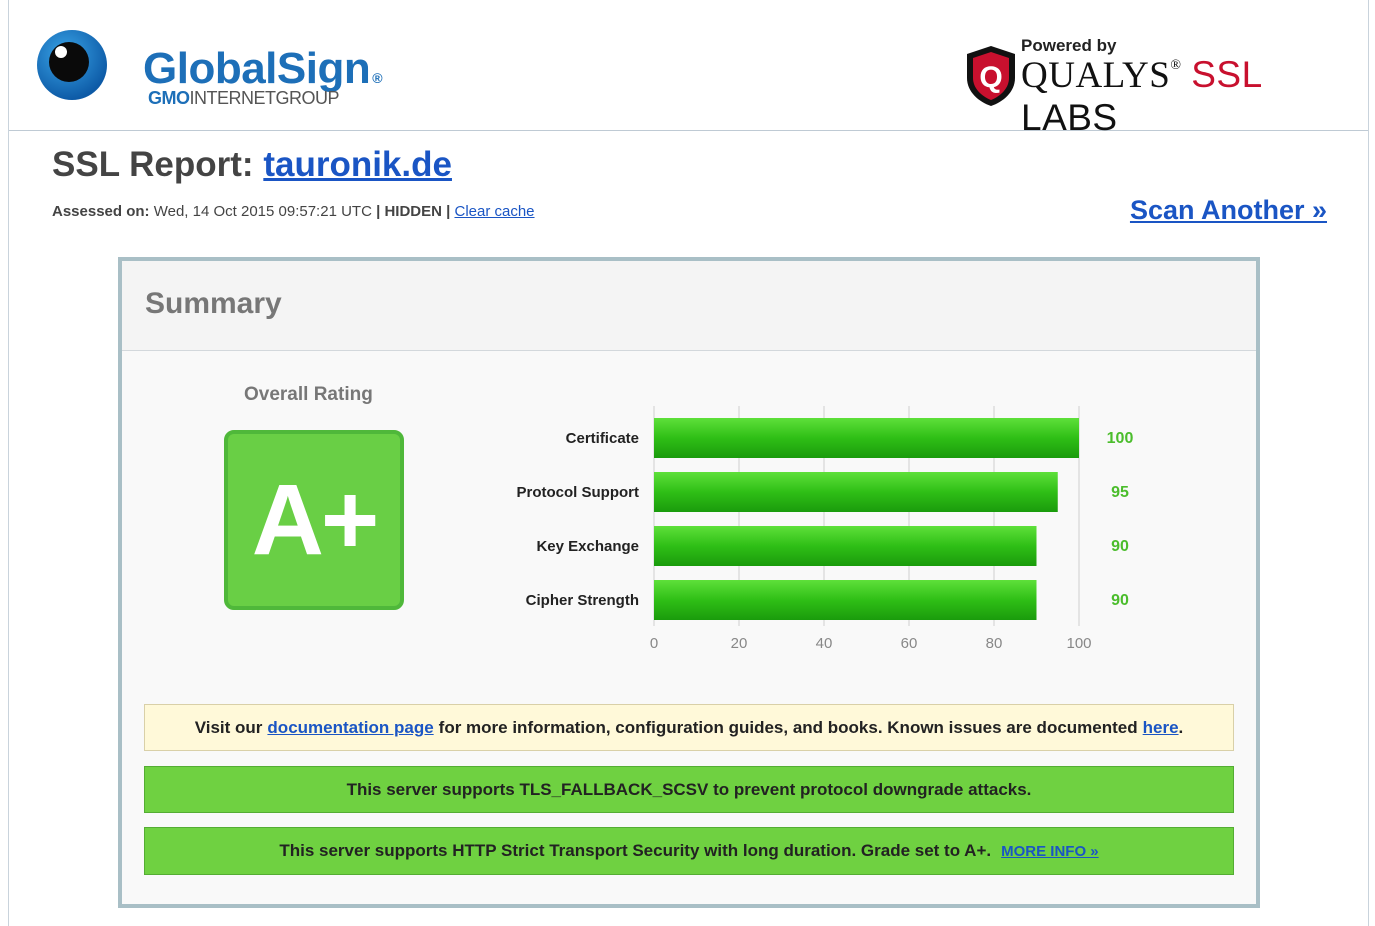  I want to click on x-tick-label: 100, so click(1078, 643).